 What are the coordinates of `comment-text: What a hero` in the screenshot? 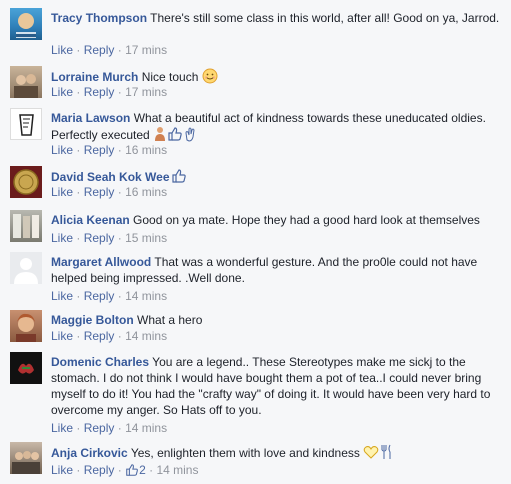 It's located at (170, 320).